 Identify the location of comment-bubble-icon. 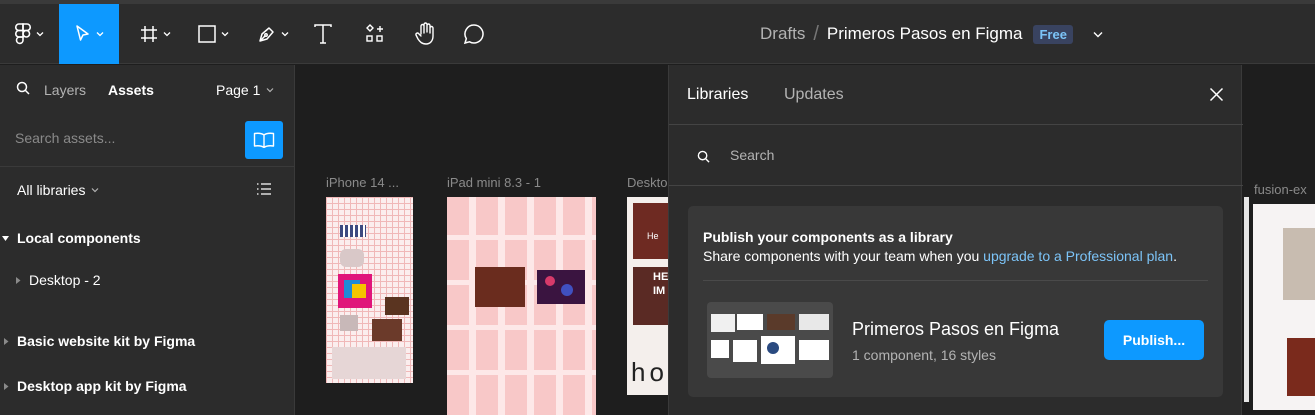
(473, 34).